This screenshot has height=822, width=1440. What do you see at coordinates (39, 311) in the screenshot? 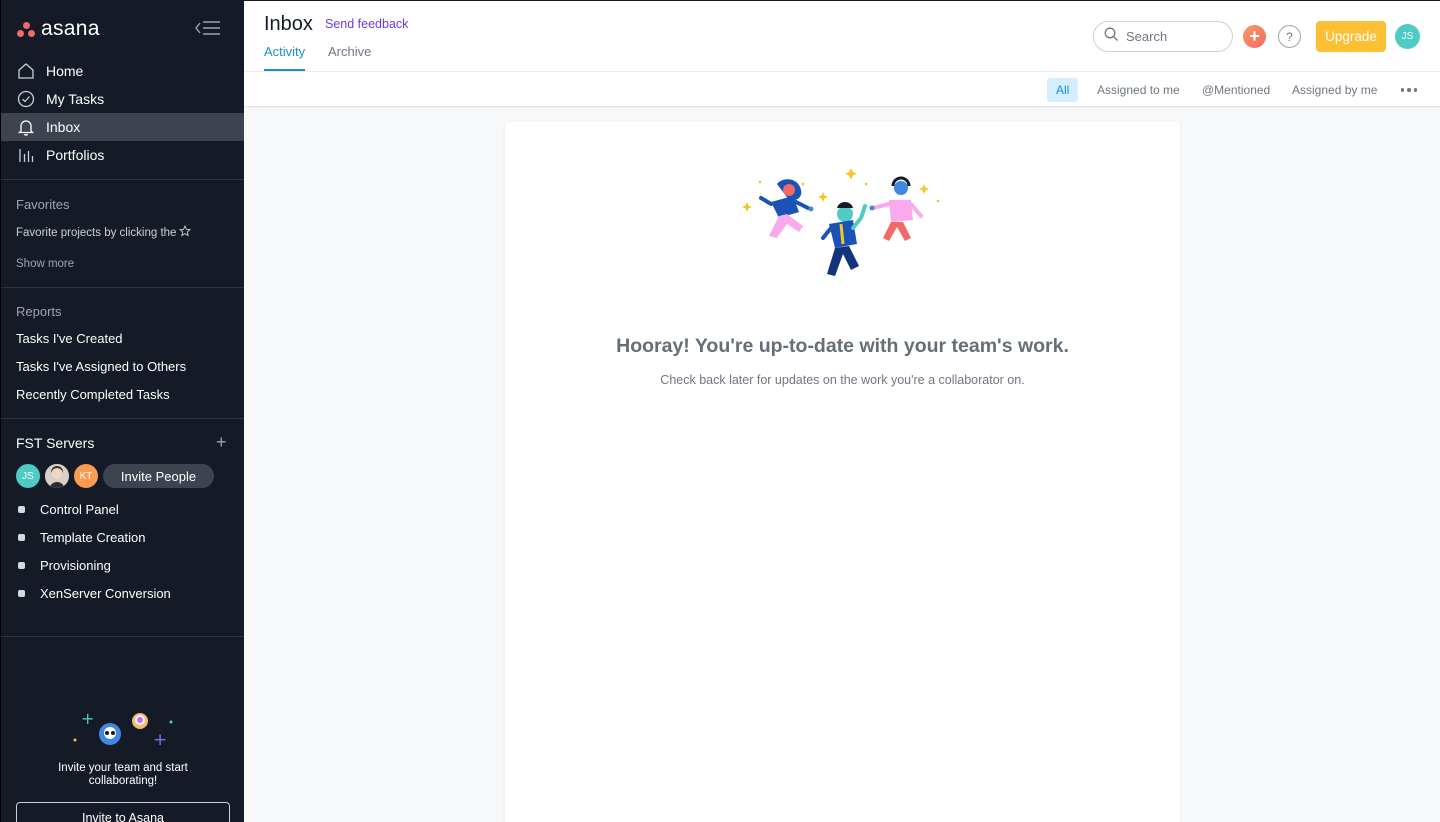
I see `reports-title: Reports` at bounding box center [39, 311].